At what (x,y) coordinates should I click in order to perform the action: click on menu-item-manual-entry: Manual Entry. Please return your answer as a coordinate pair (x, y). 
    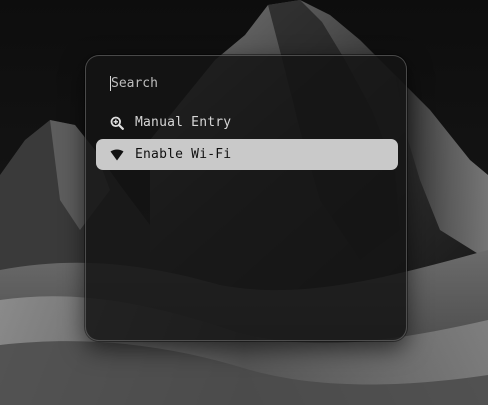
    Looking at the image, I should click on (247, 122).